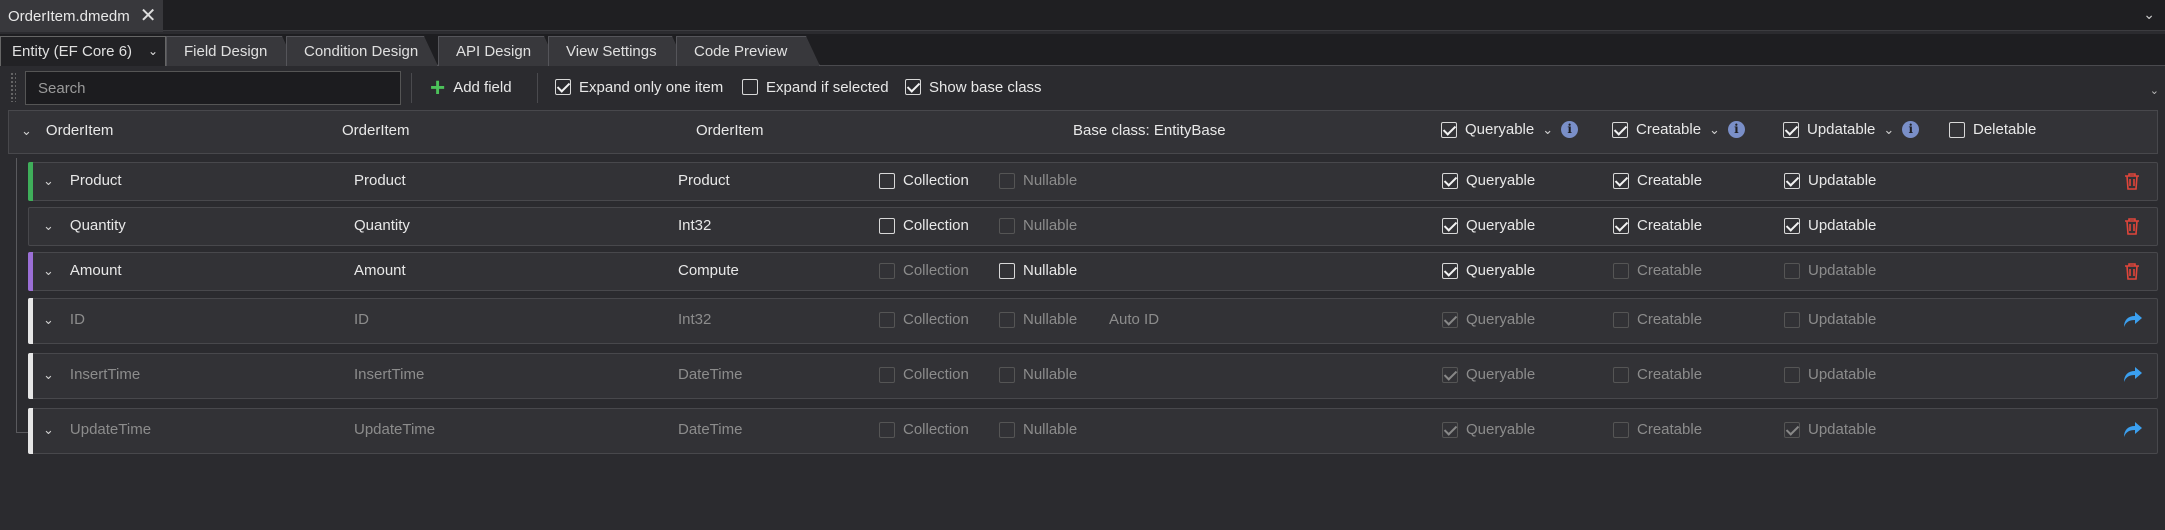 The height and width of the screenshot is (530, 2165). What do you see at coordinates (1449, 129) in the screenshot?
I see `entity-queryable-checkbox` at bounding box center [1449, 129].